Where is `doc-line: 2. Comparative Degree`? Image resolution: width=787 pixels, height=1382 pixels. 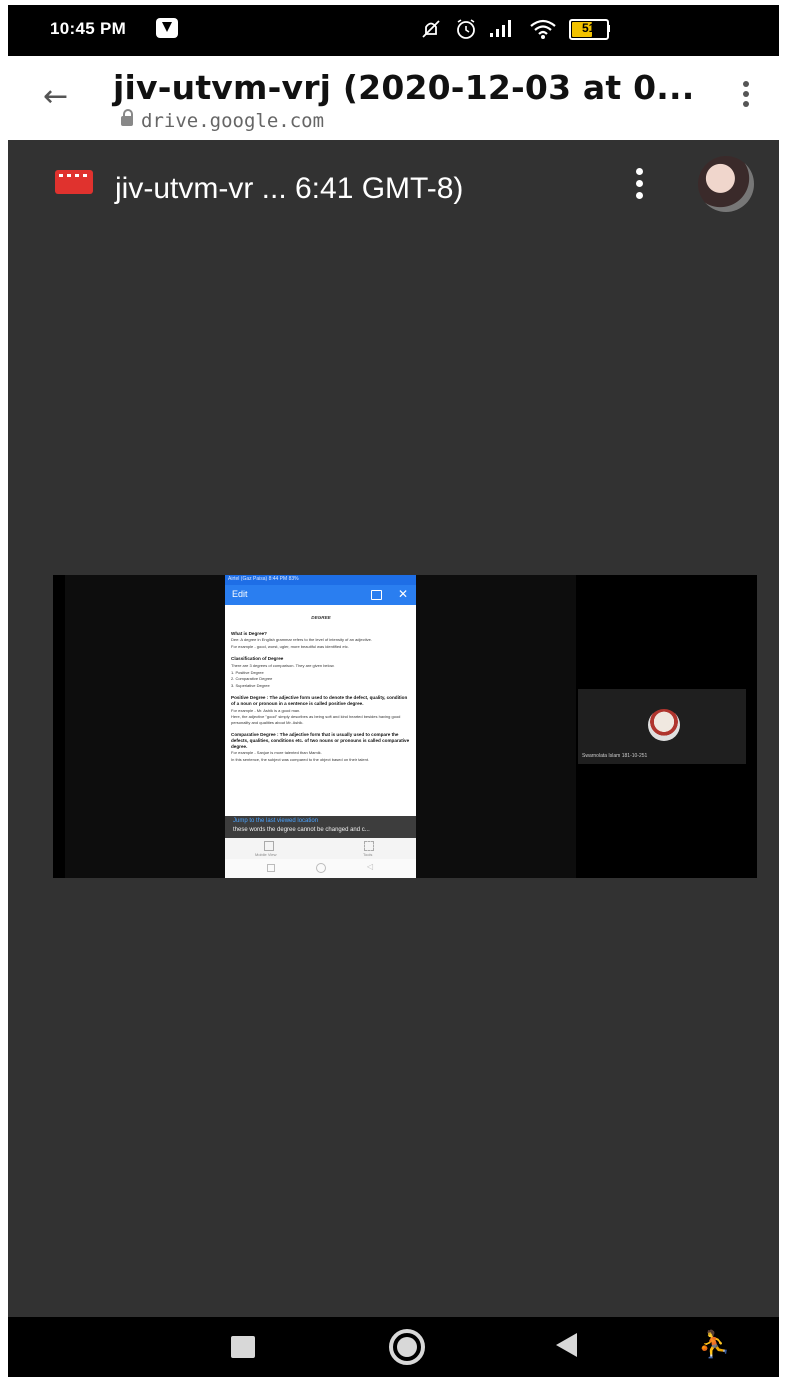 doc-line: 2. Comparative Degree is located at coordinates (252, 679).